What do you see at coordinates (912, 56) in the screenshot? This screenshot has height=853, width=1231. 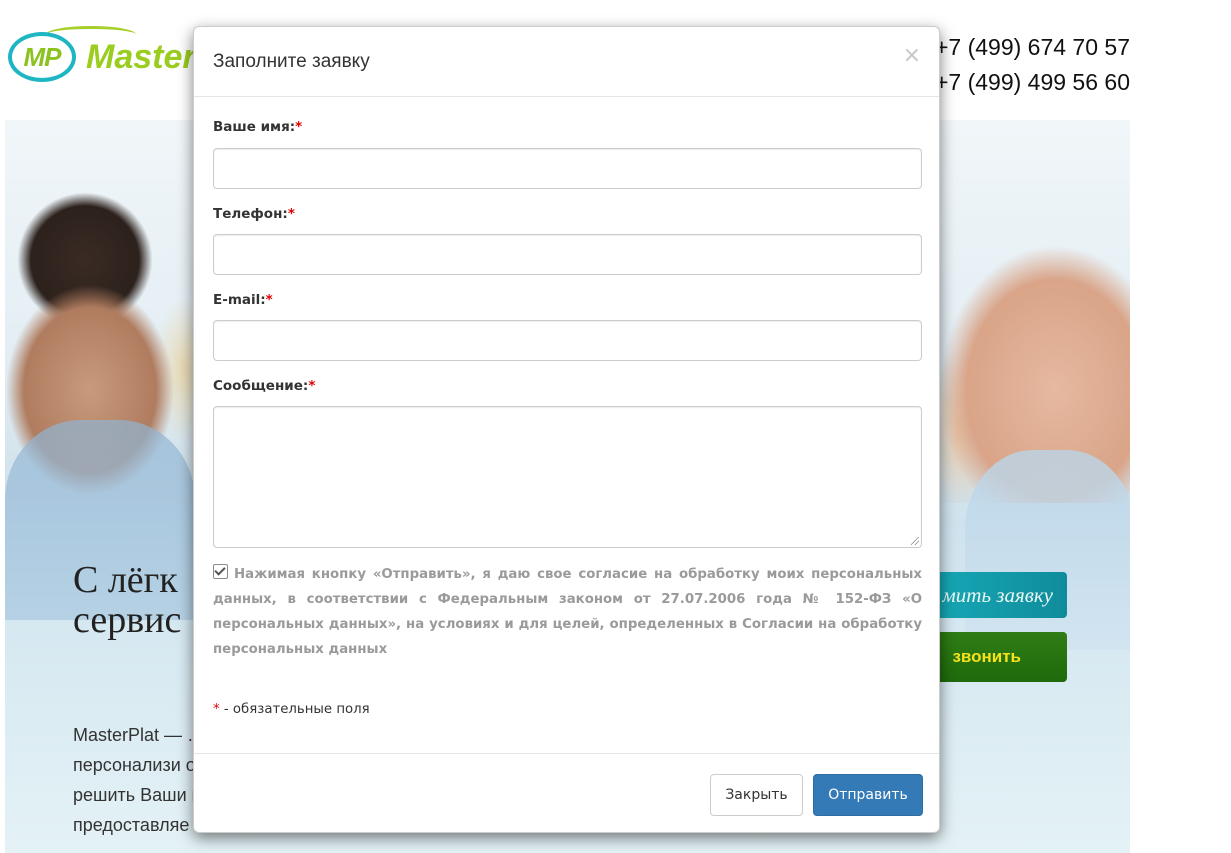 I see `close-icon: ×` at bounding box center [912, 56].